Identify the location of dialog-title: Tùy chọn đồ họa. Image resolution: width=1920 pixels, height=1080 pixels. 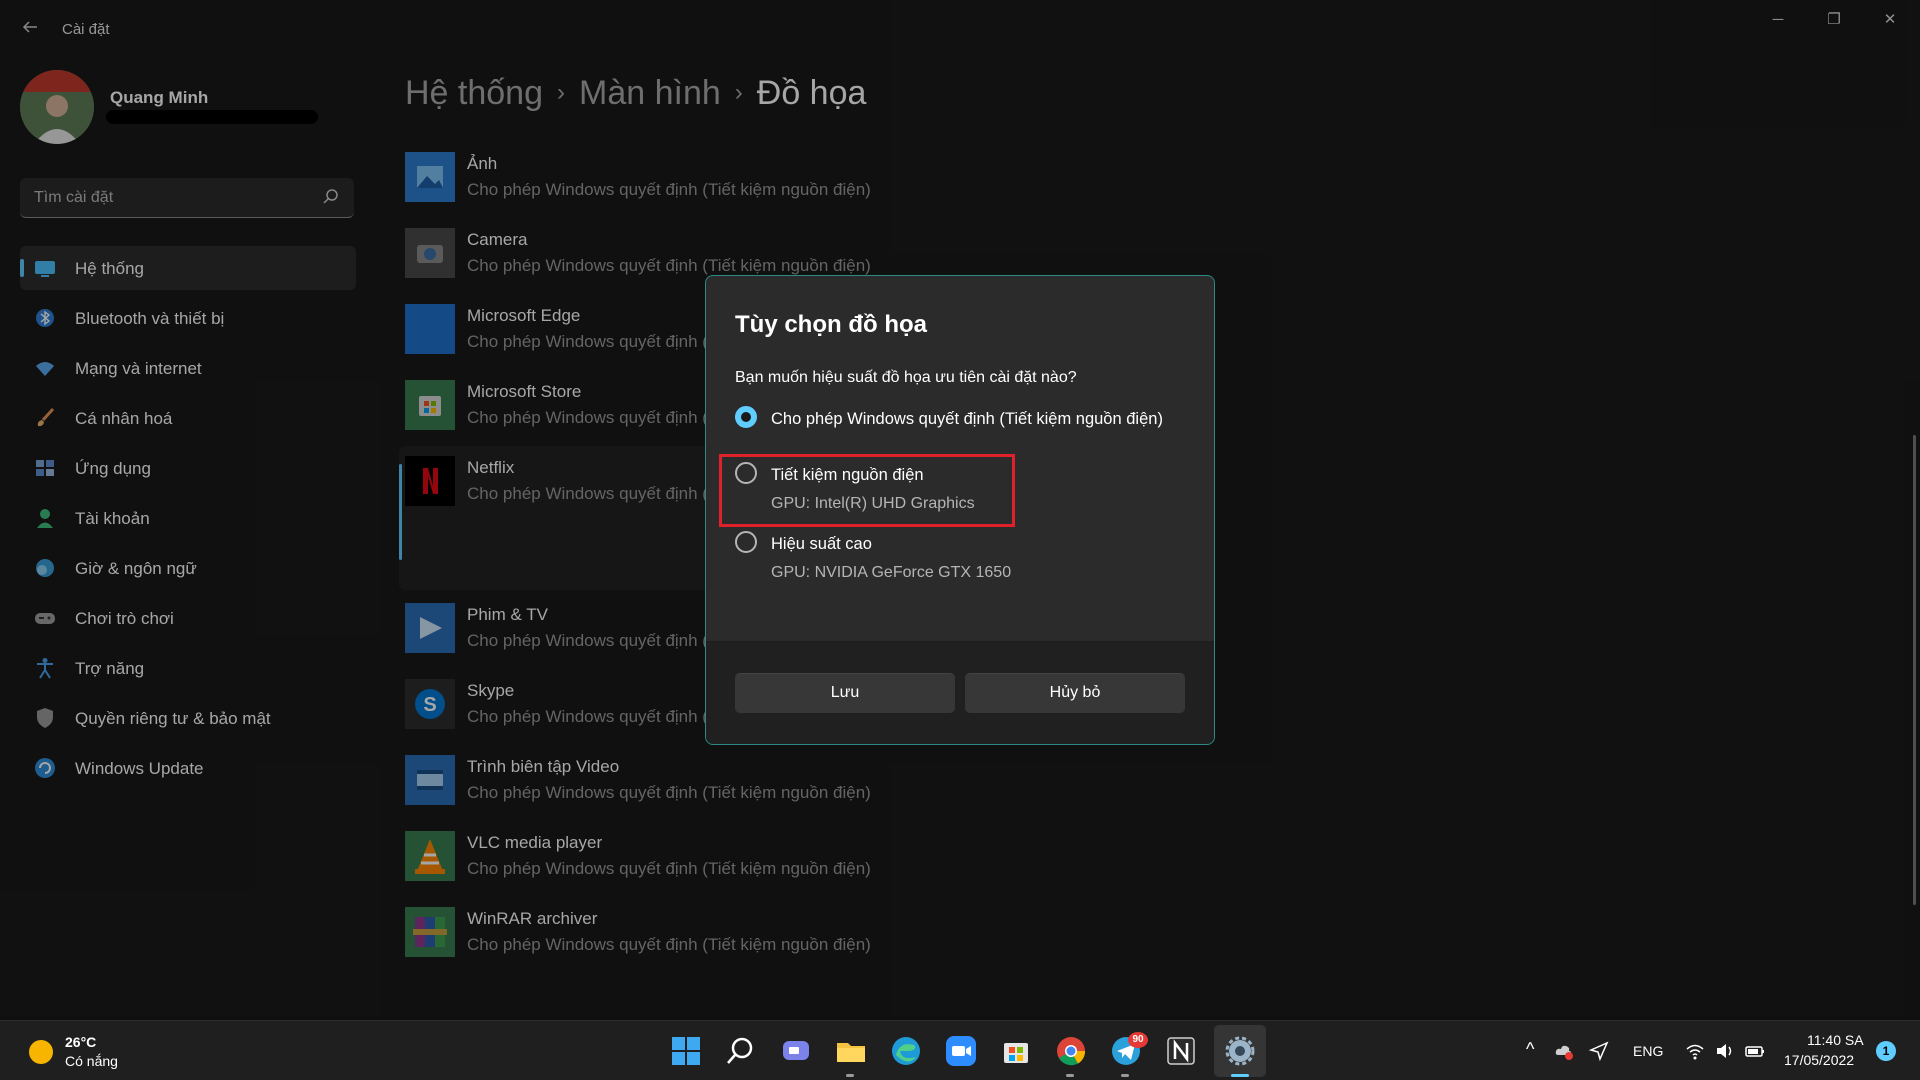
(831, 324).